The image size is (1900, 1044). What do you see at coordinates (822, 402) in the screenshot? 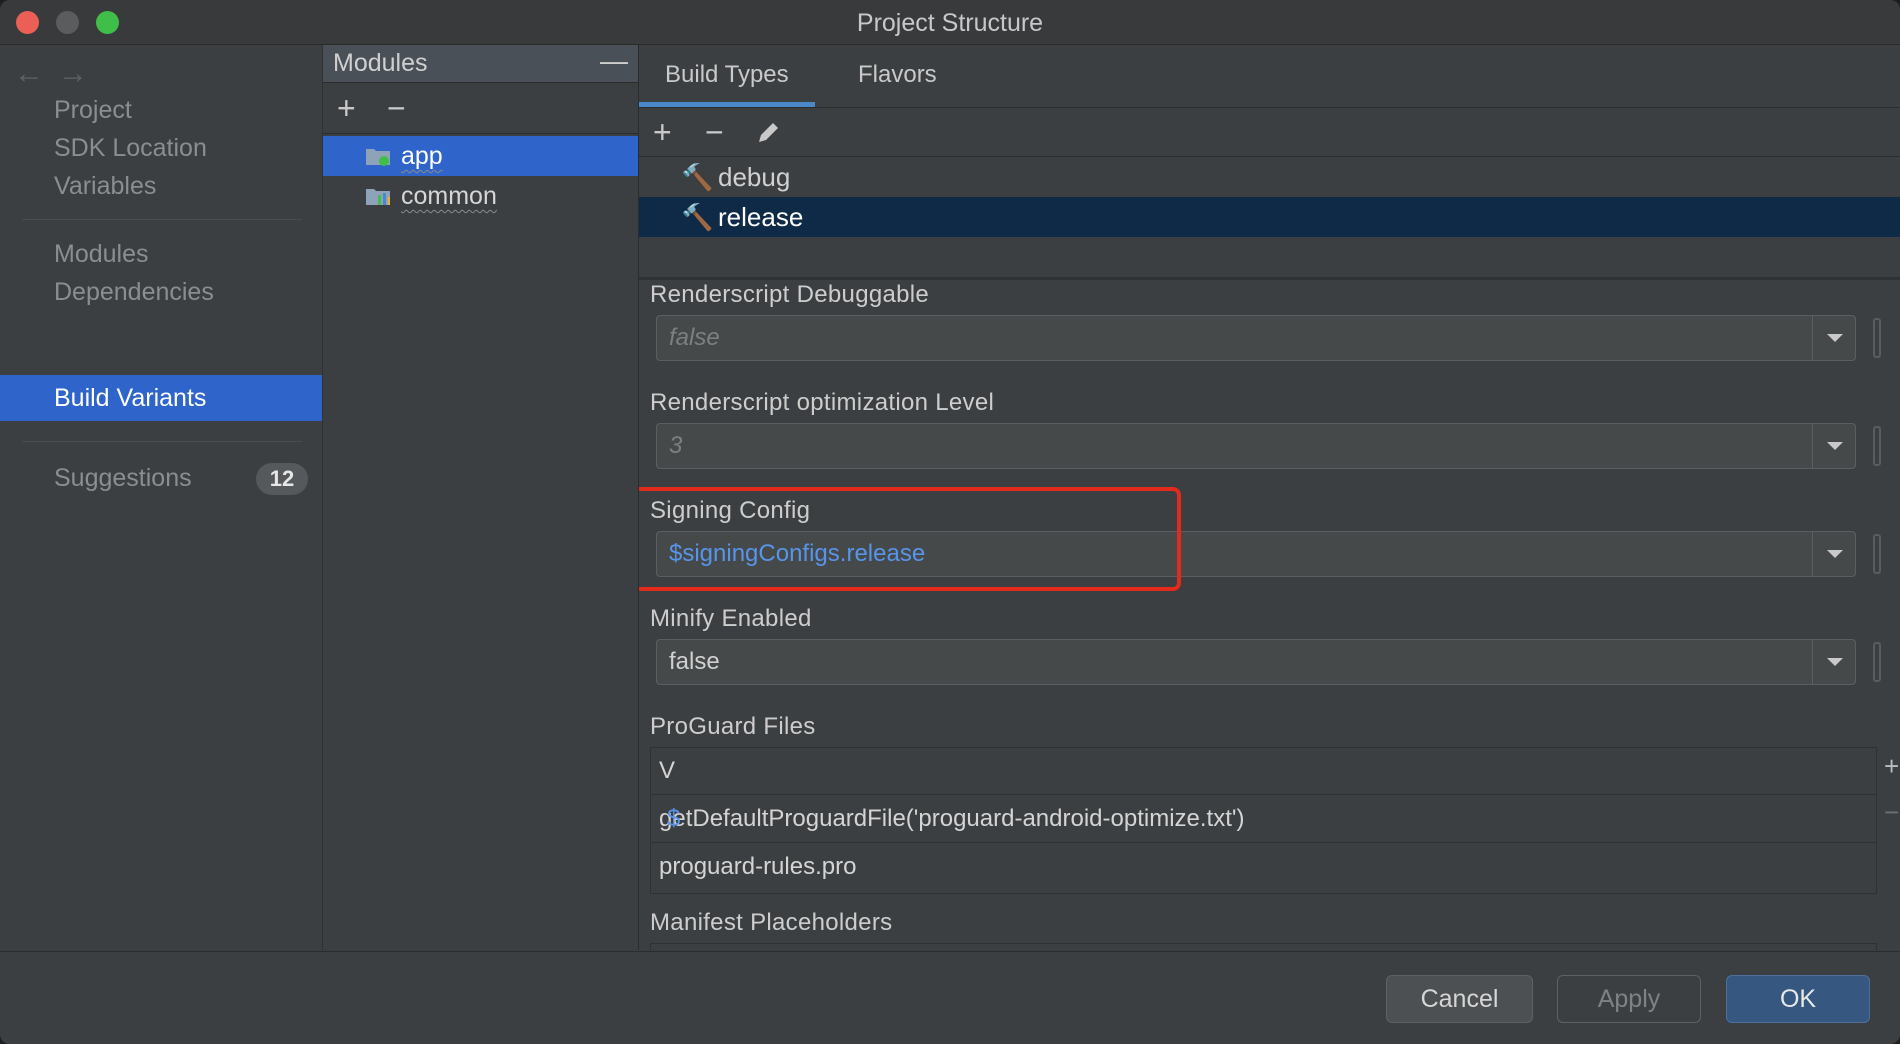
I see `renderscript-opt-level-label: Renderscript optimization Level` at bounding box center [822, 402].